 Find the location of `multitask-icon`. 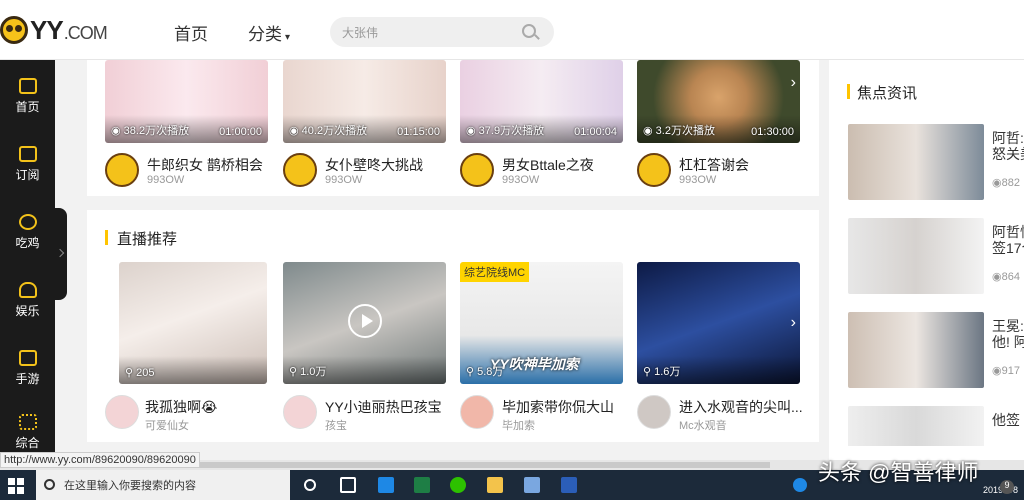

multitask-icon is located at coordinates (348, 485).